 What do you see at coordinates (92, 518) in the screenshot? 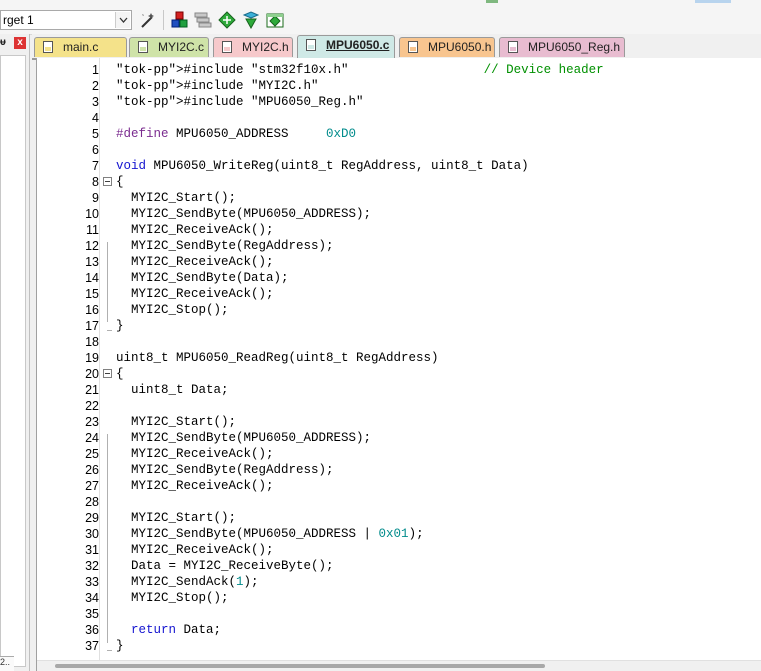
I see `line-number: 29` at bounding box center [92, 518].